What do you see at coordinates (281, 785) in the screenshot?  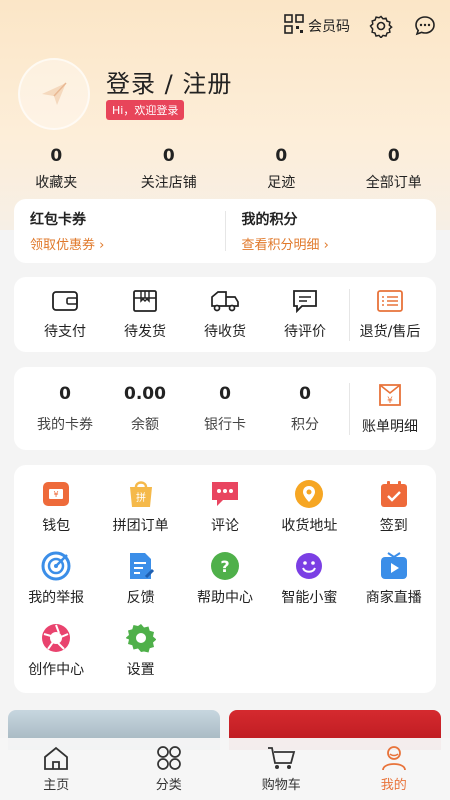 I see `tab-label: 购物车` at bounding box center [281, 785].